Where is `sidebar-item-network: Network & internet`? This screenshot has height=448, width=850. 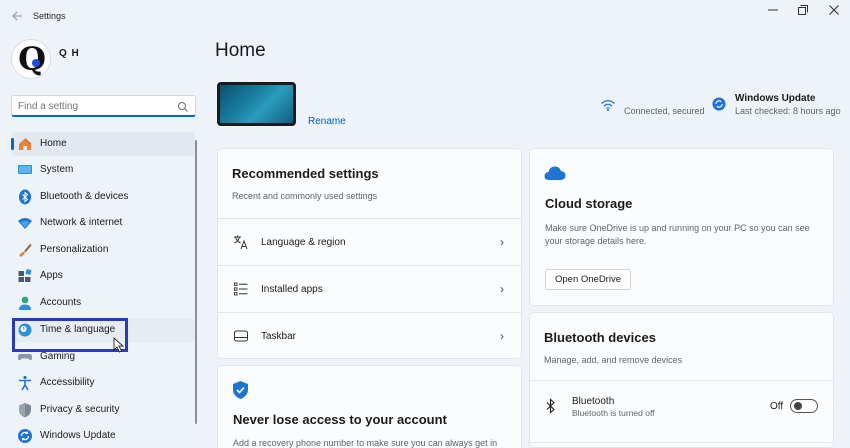
sidebar-item-network: Network & internet is located at coordinates (103, 223).